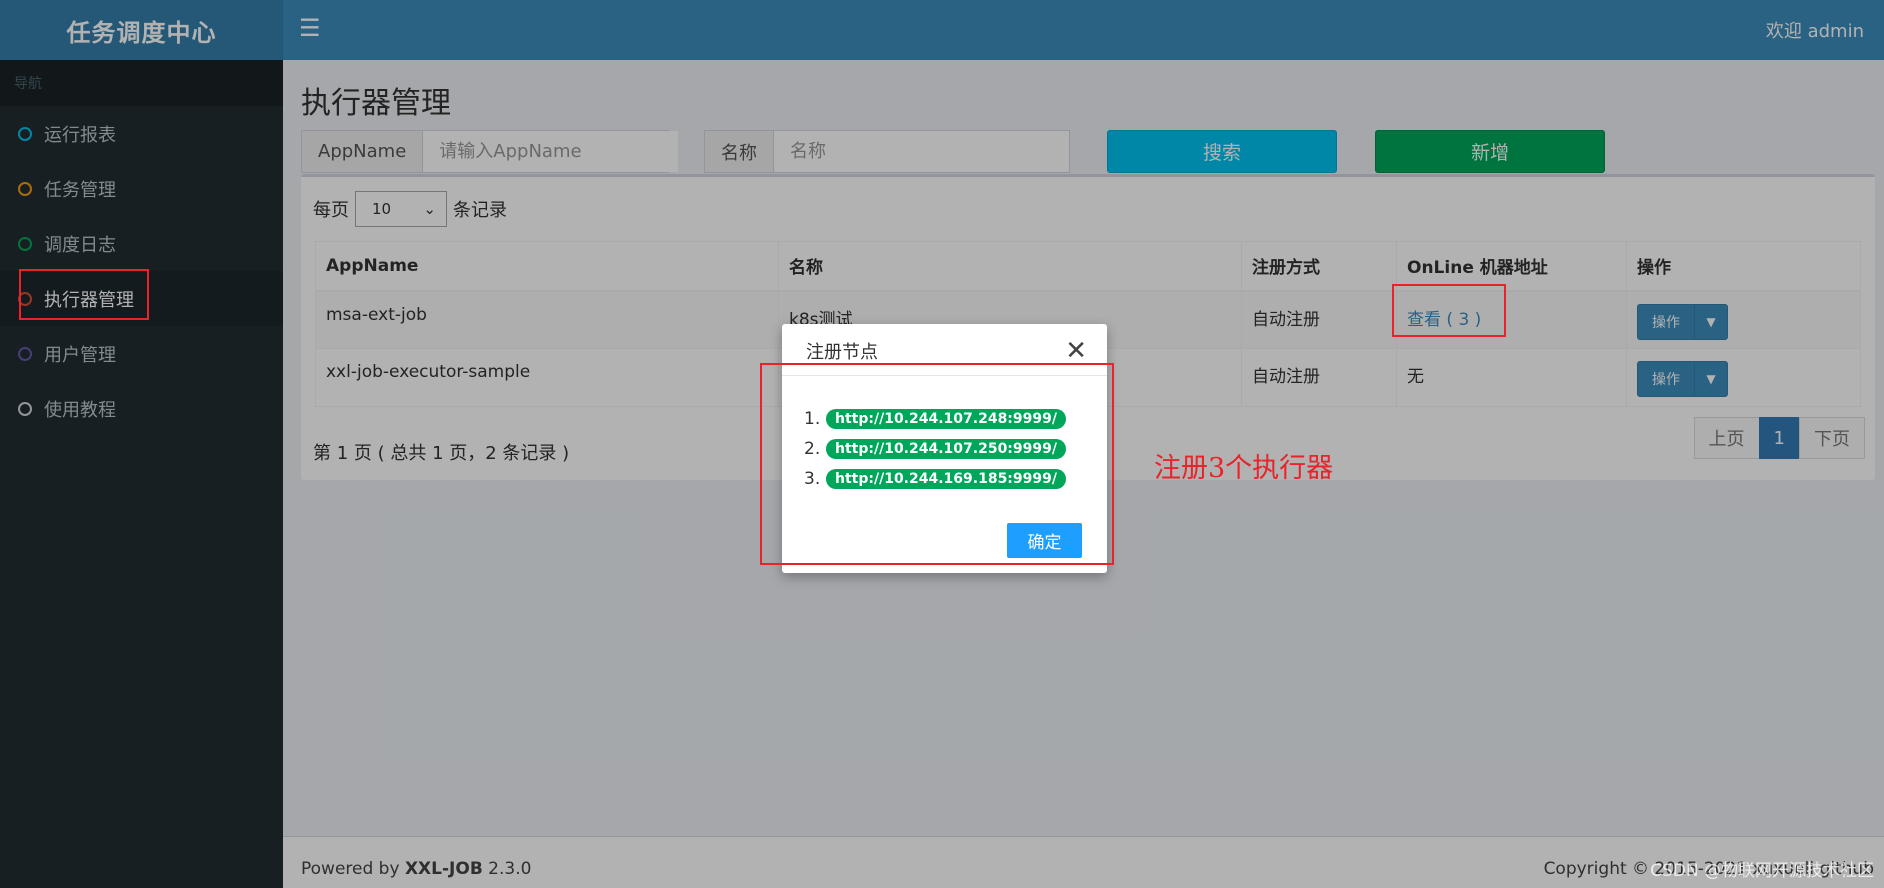  I want to click on watermark: CSDN @物联网开源技术社区, so click(1762, 871).